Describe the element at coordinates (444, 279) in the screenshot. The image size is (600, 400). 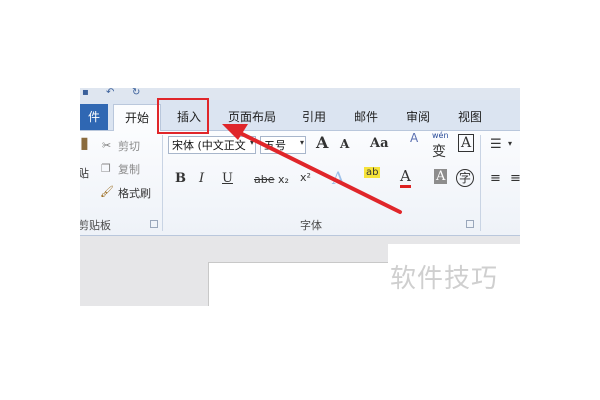
I see `watermark-text: 软件技巧` at that location.